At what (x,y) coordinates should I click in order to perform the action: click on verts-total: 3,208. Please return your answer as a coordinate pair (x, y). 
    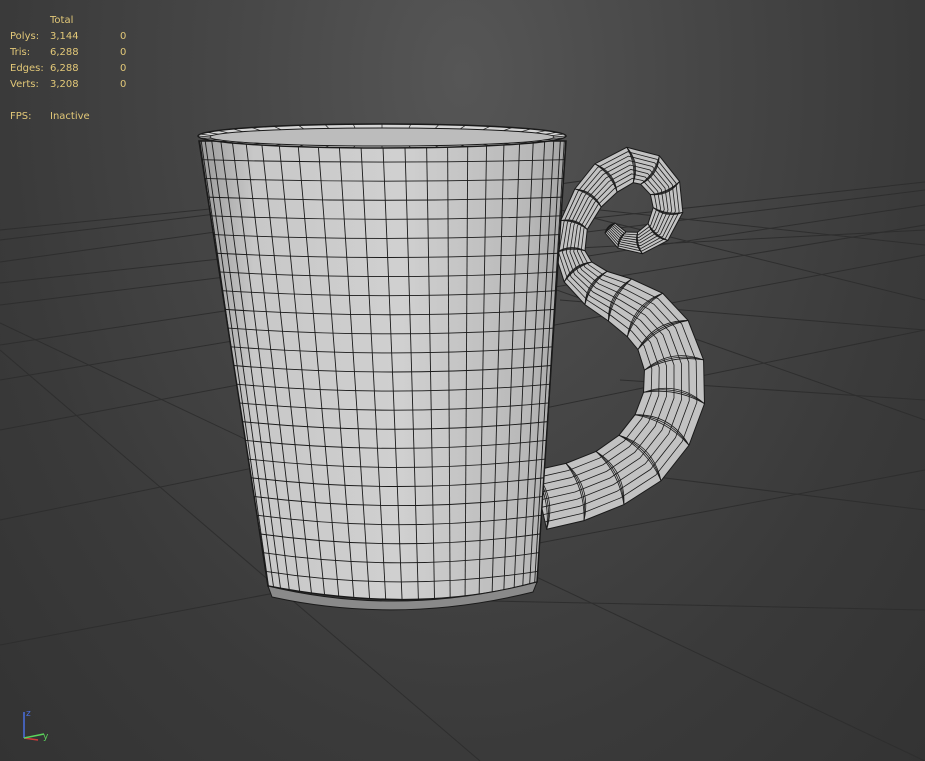
    Looking at the image, I should click on (64, 84).